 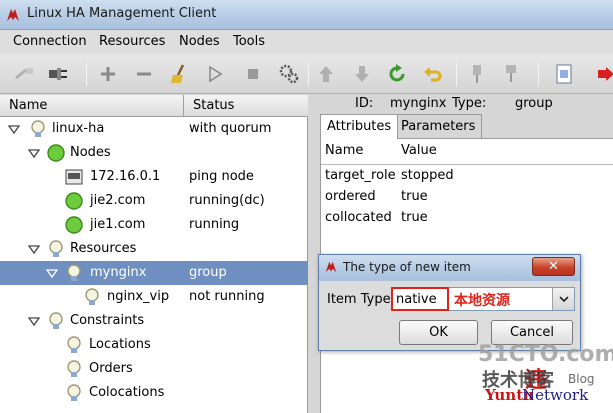 I want to click on refresh-icon, so click(x=397, y=74).